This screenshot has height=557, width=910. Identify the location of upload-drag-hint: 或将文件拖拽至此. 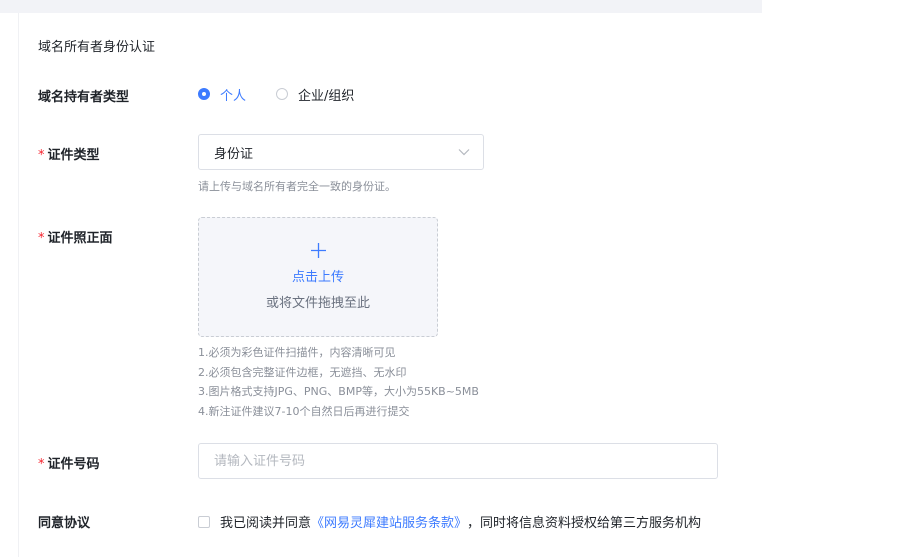
(317, 303).